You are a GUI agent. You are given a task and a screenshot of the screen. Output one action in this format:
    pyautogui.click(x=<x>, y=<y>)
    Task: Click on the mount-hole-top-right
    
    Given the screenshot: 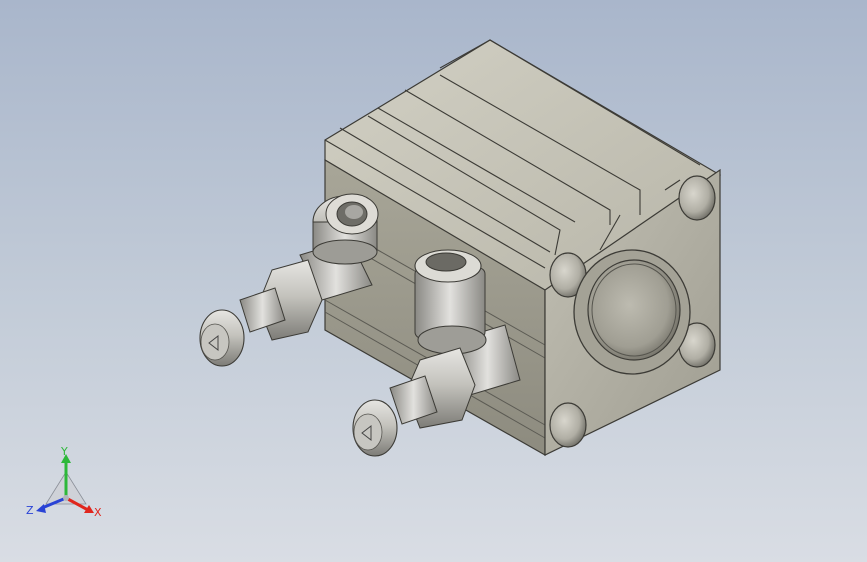 What is the action you would take?
    pyautogui.click(x=697, y=198)
    